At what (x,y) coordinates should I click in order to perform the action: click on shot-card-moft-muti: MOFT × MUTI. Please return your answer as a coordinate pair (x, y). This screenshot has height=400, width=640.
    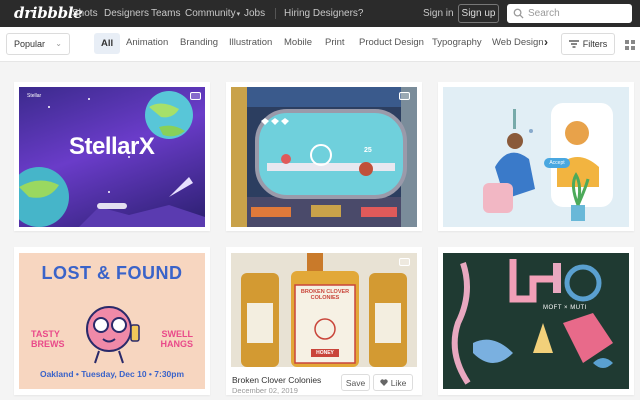
    Looking at the image, I should click on (536, 321).